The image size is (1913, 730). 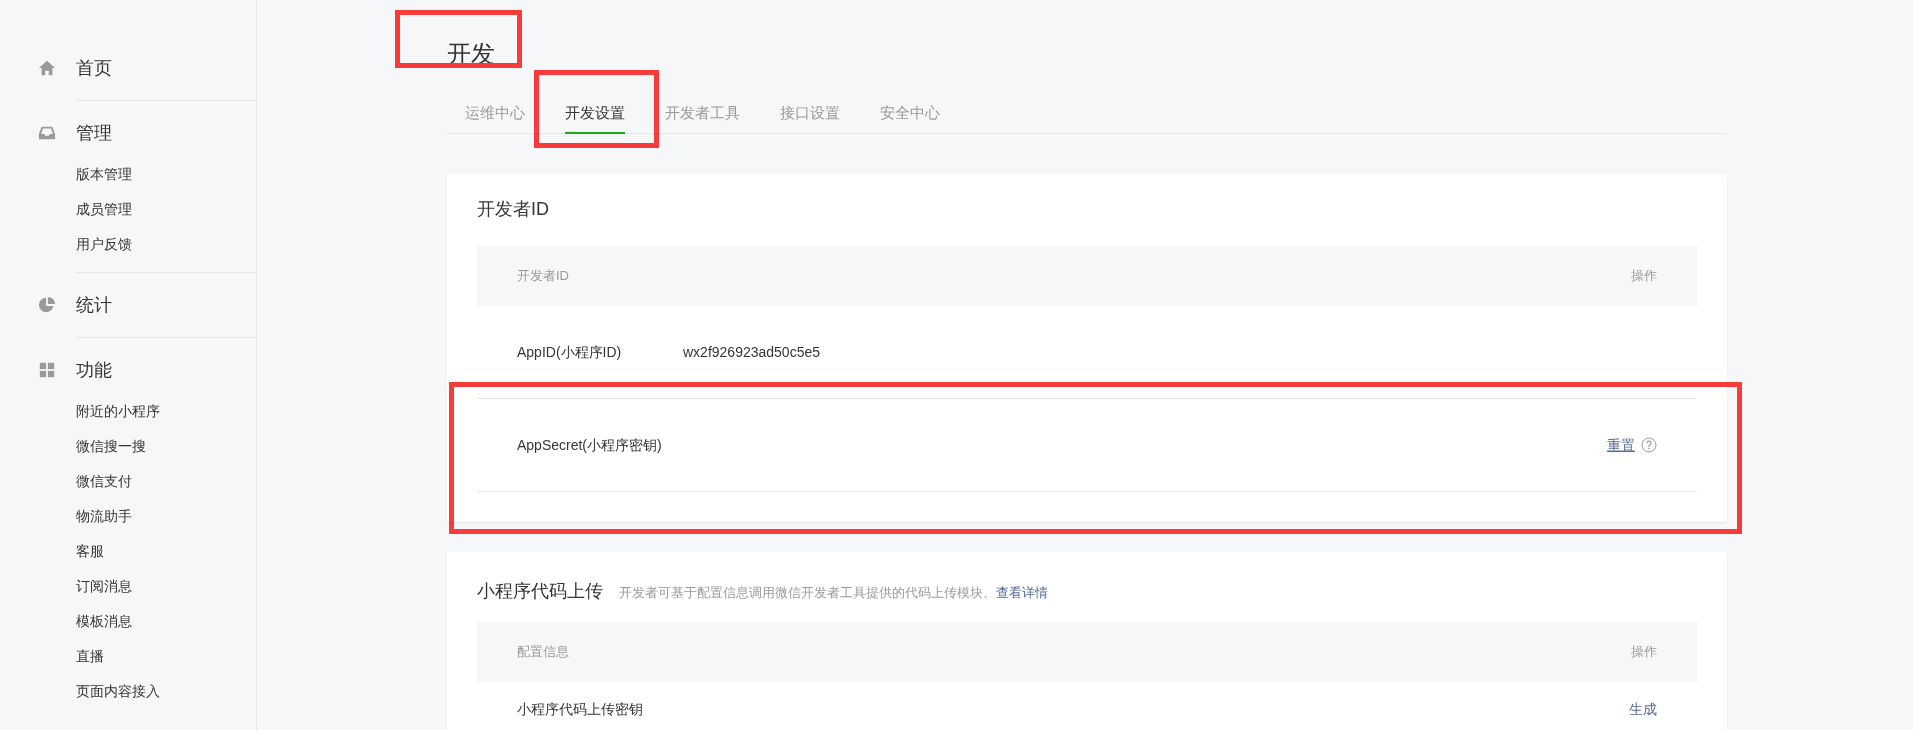 I want to click on sidebar-section: 功能, so click(x=94, y=370).